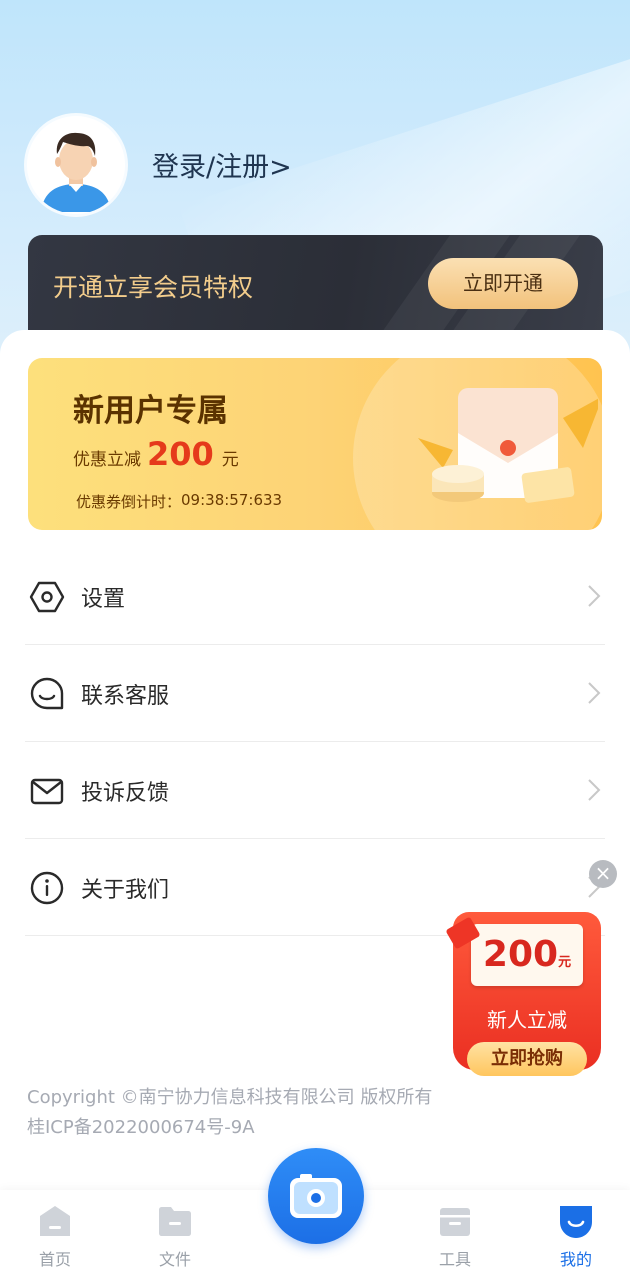 The image size is (630, 1280). What do you see at coordinates (527, 1020) in the screenshot?
I see `promo-title: 新人立减` at bounding box center [527, 1020].